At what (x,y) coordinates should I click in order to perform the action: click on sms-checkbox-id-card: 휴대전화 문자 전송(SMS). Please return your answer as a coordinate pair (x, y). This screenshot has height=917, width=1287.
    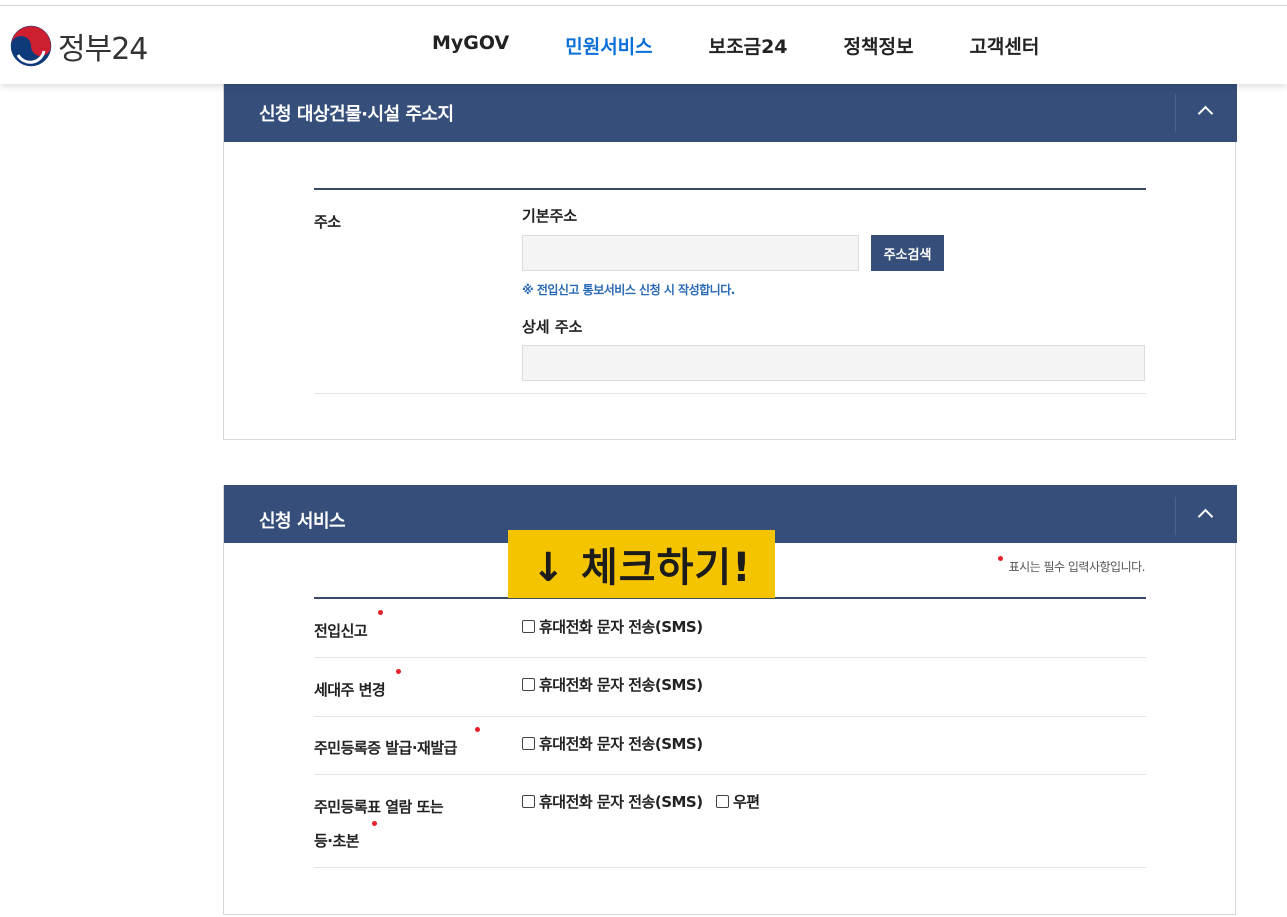
    Looking at the image, I should click on (612, 743).